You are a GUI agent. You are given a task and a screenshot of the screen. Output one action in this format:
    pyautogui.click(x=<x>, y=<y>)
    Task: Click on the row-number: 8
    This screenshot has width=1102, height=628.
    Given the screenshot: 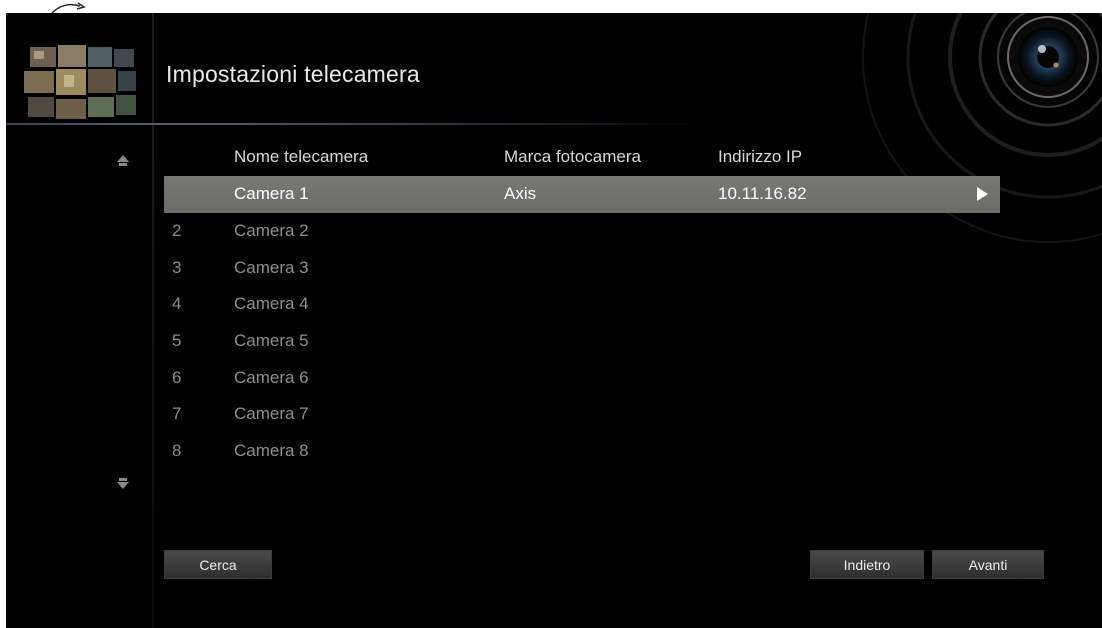 What is the action you would take?
    pyautogui.click(x=177, y=450)
    